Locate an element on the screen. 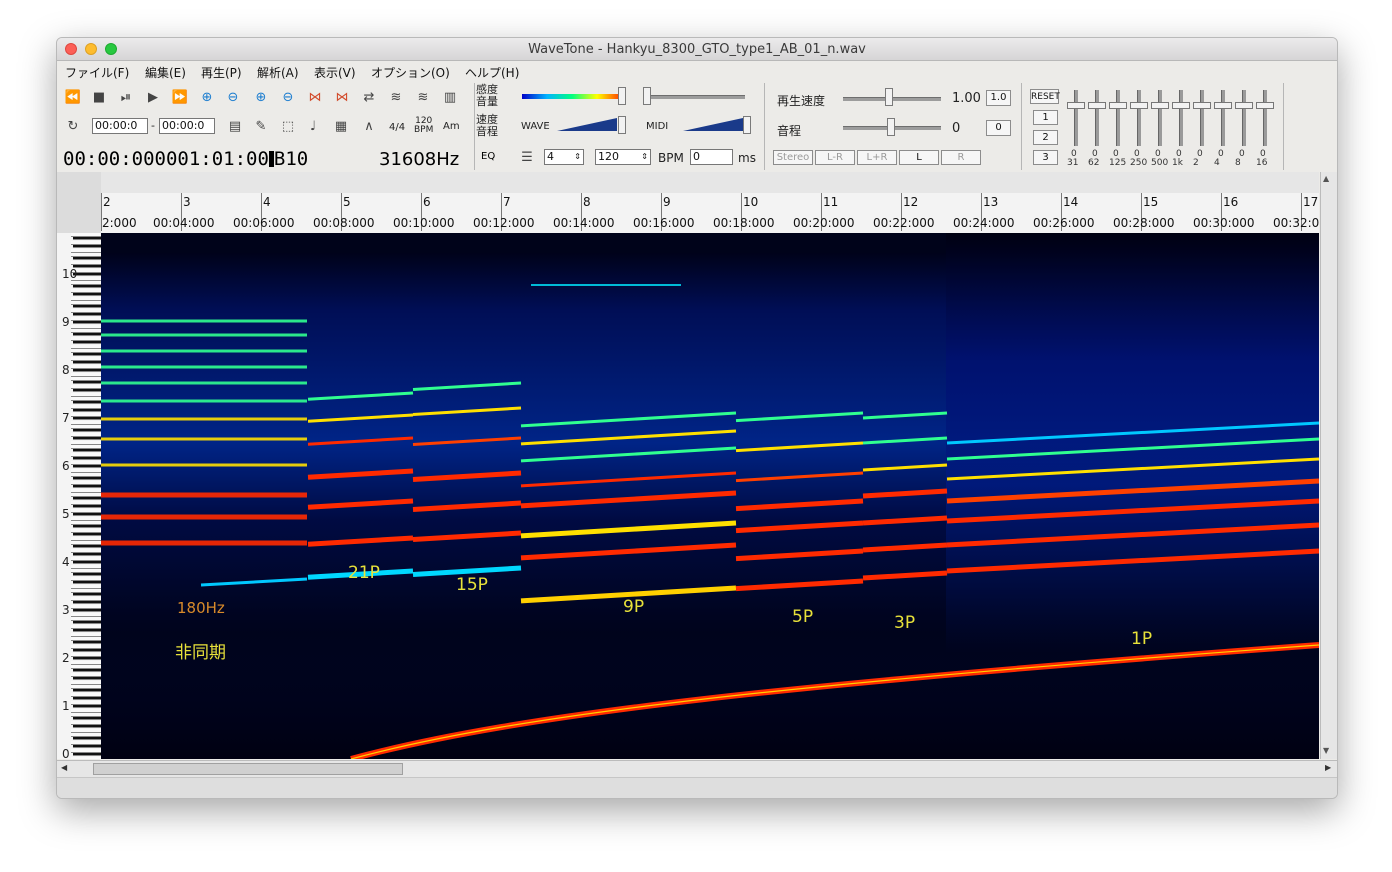  eq-band-3: 0 250 is located at coordinates (1139, 130).